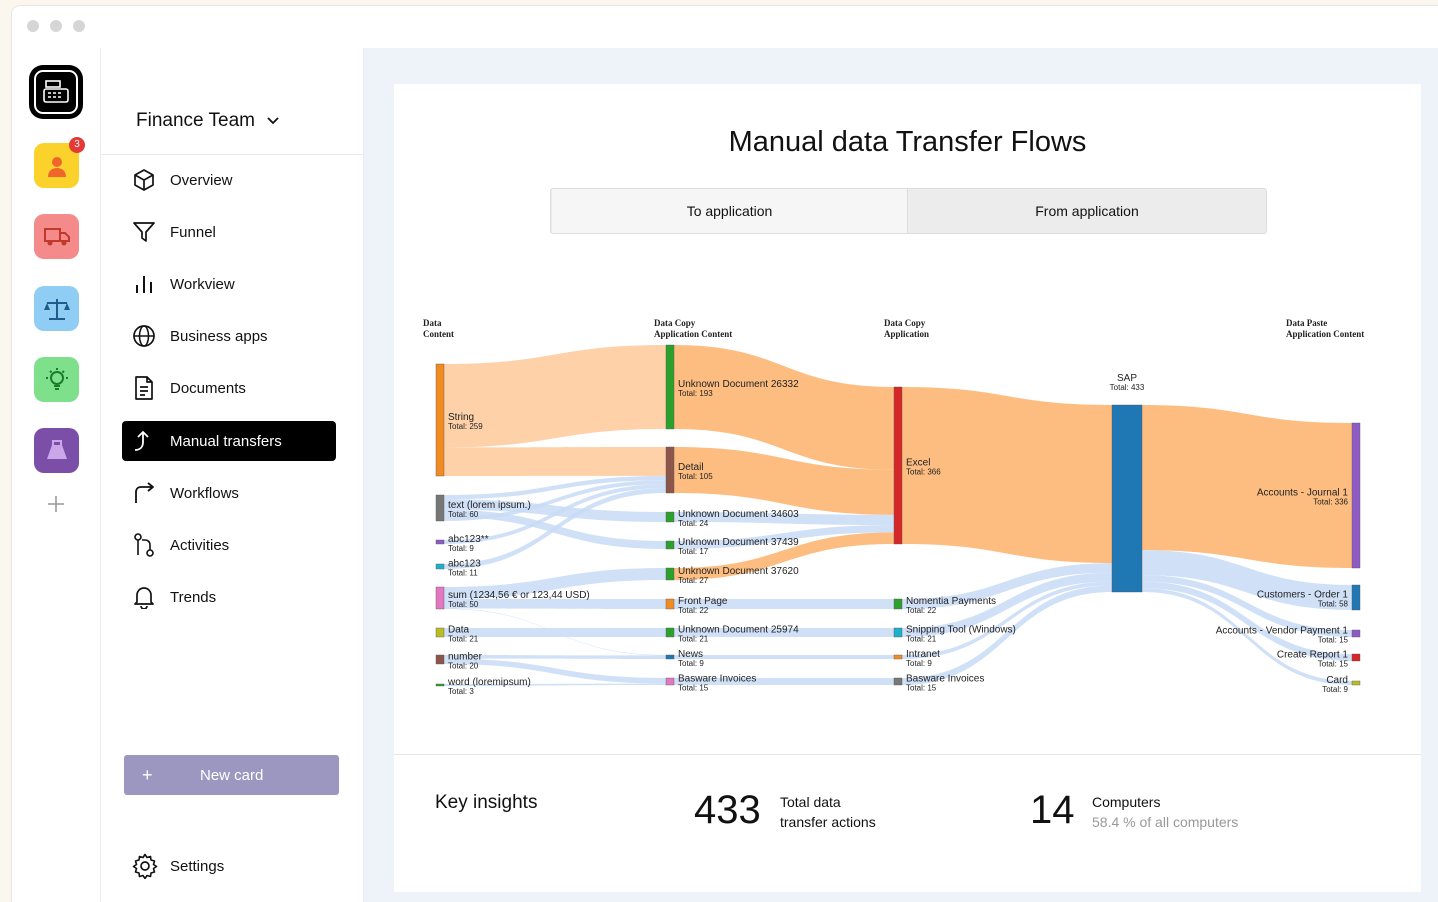 The width and height of the screenshot is (1438, 902). I want to click on team-selector: Finance Team, so click(207, 121).